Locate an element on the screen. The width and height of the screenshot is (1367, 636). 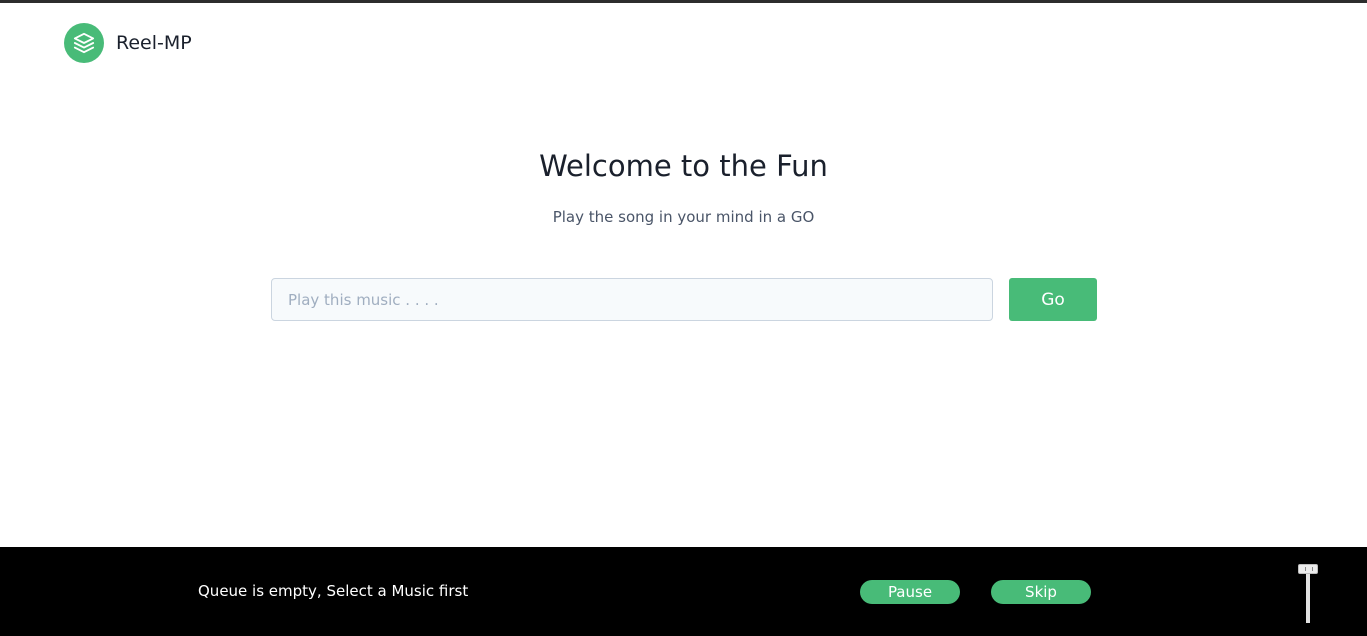
brand-name: Reel-MP is located at coordinates (154, 43).